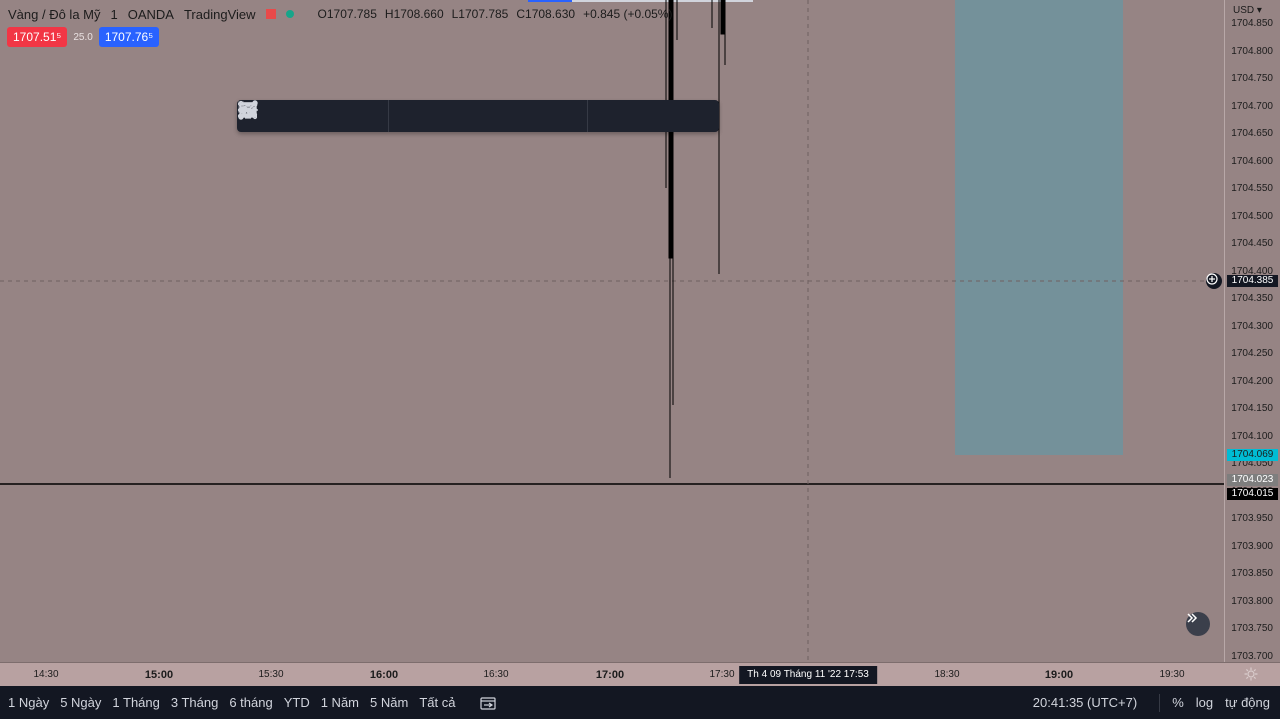  What do you see at coordinates (808, 675) in the screenshot?
I see `crosshair-time-tag: Th 4 09 Tháng 11 '22 17:53` at bounding box center [808, 675].